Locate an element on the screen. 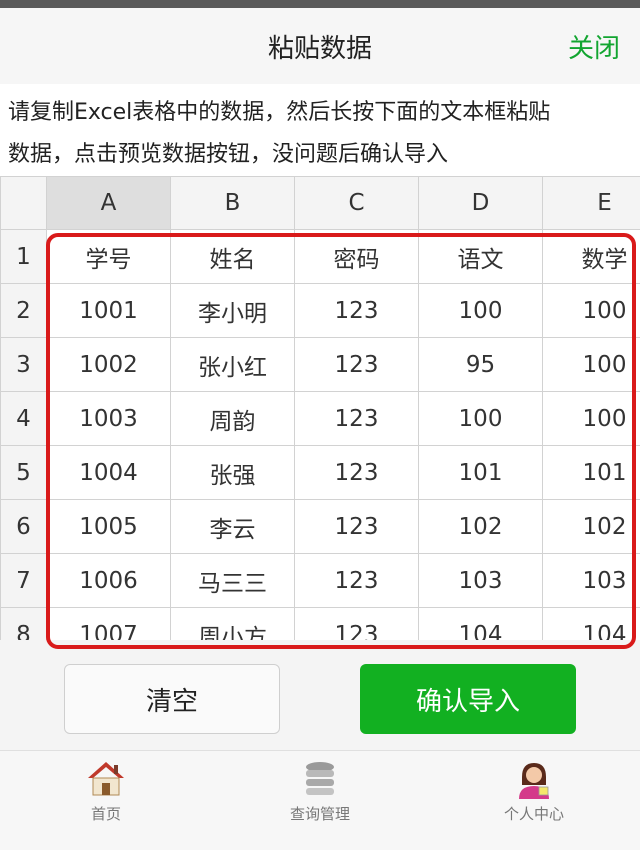 Image resolution: width=640 pixels, height=850 pixels. table-cell: 张强 is located at coordinates (233, 473).